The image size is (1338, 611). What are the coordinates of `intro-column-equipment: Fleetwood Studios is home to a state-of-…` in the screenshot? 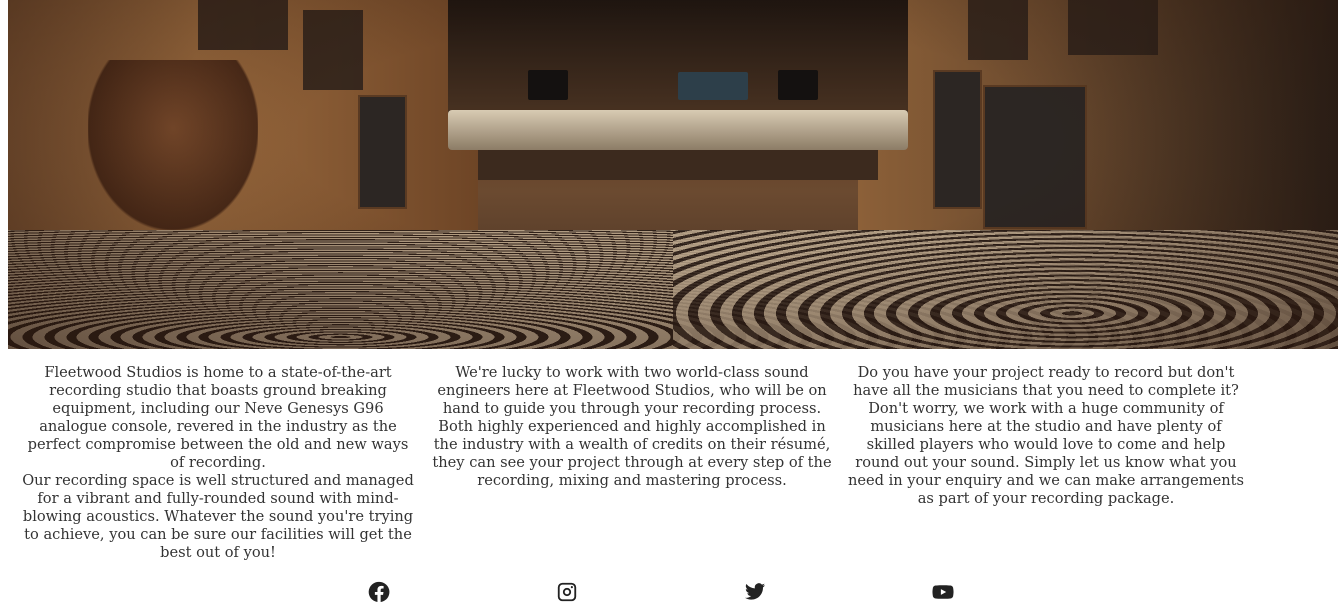 It's located at (218, 463).